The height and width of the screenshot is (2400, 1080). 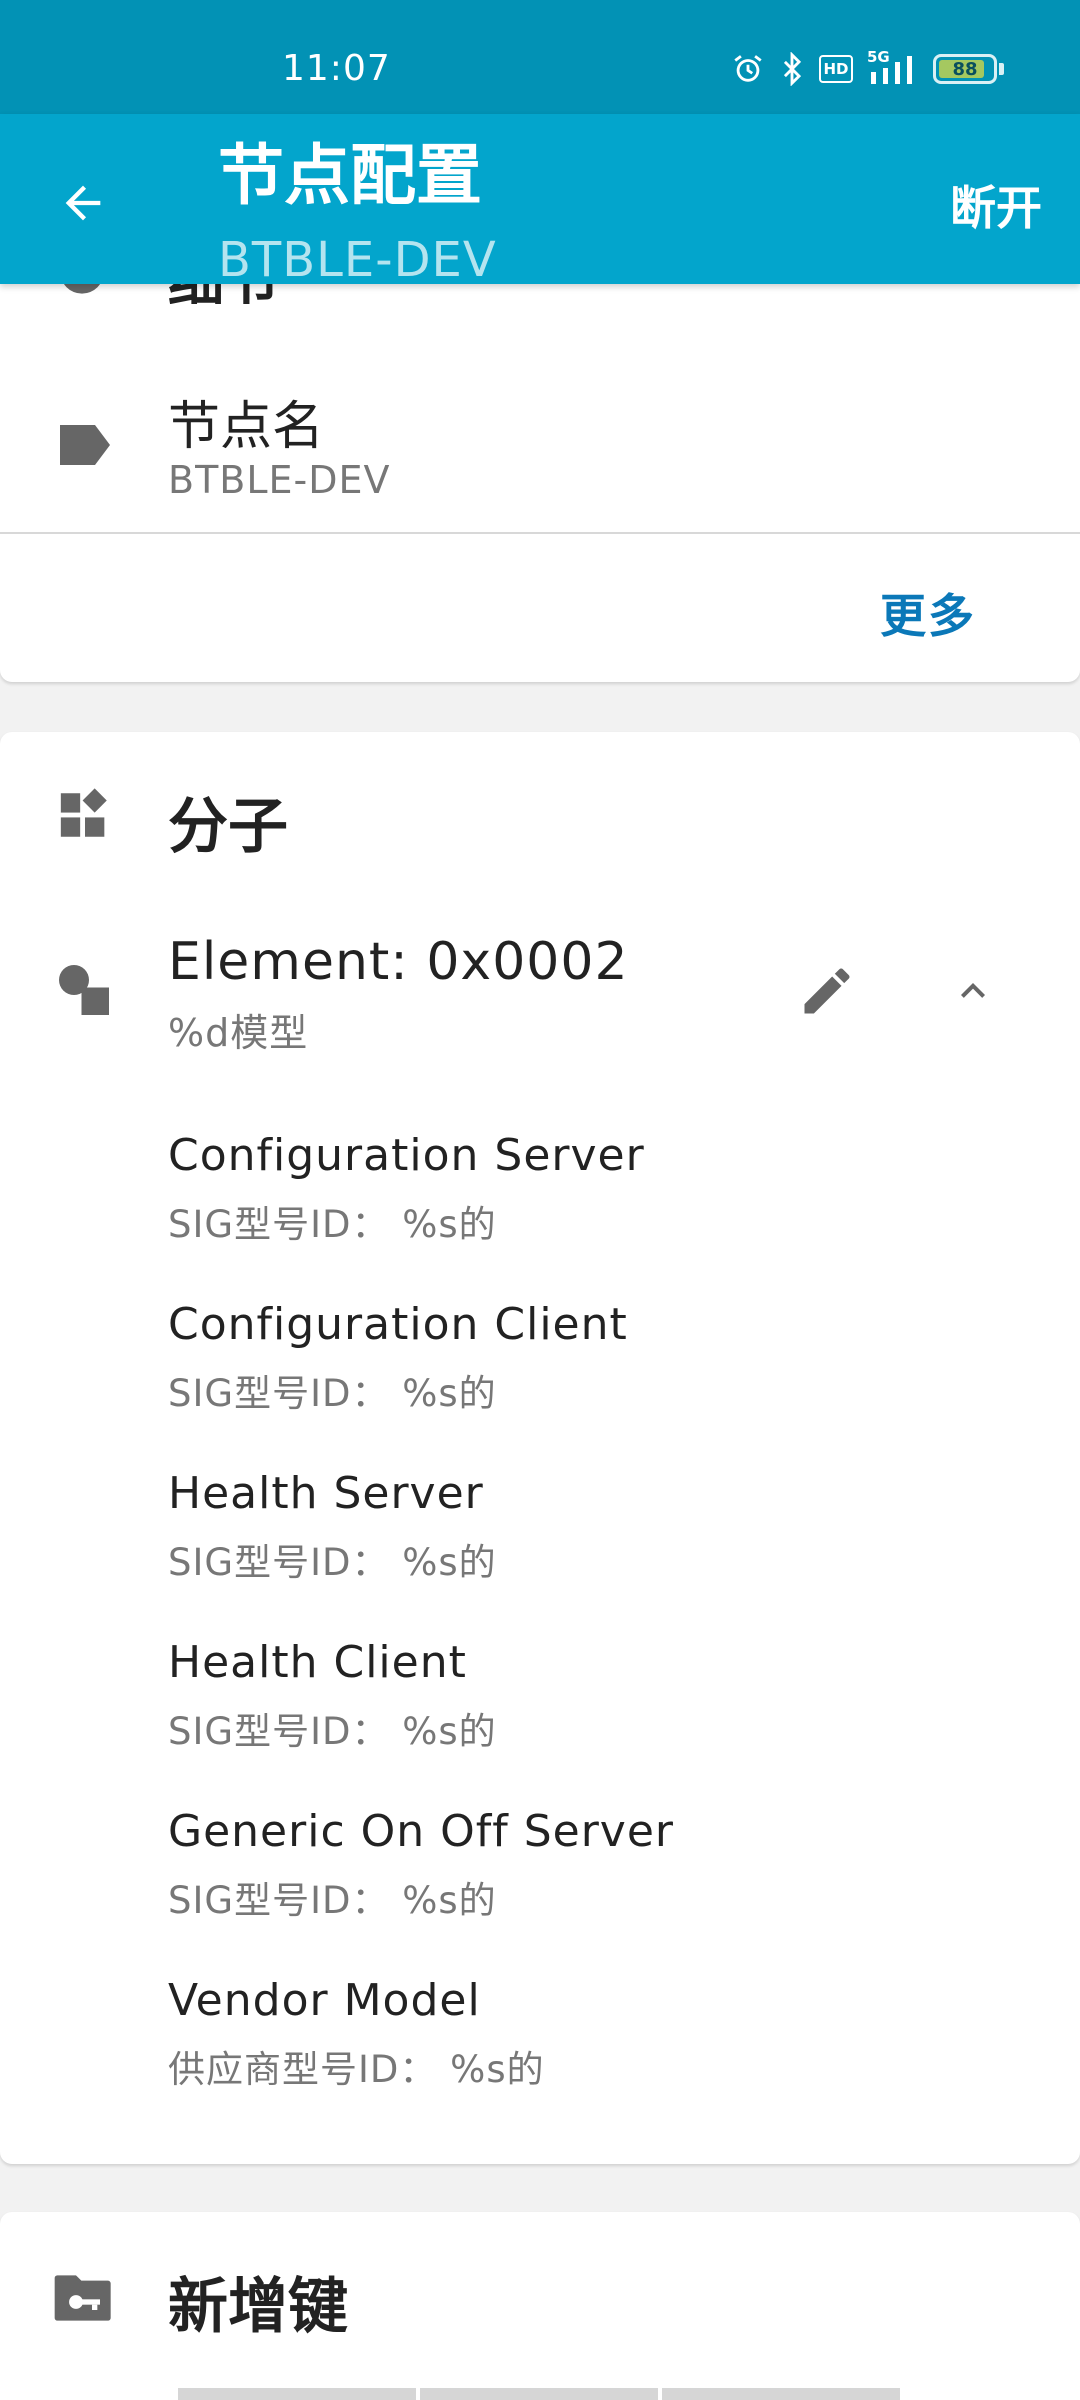 I want to click on folder-key-icon, so click(x=82, y=2298).